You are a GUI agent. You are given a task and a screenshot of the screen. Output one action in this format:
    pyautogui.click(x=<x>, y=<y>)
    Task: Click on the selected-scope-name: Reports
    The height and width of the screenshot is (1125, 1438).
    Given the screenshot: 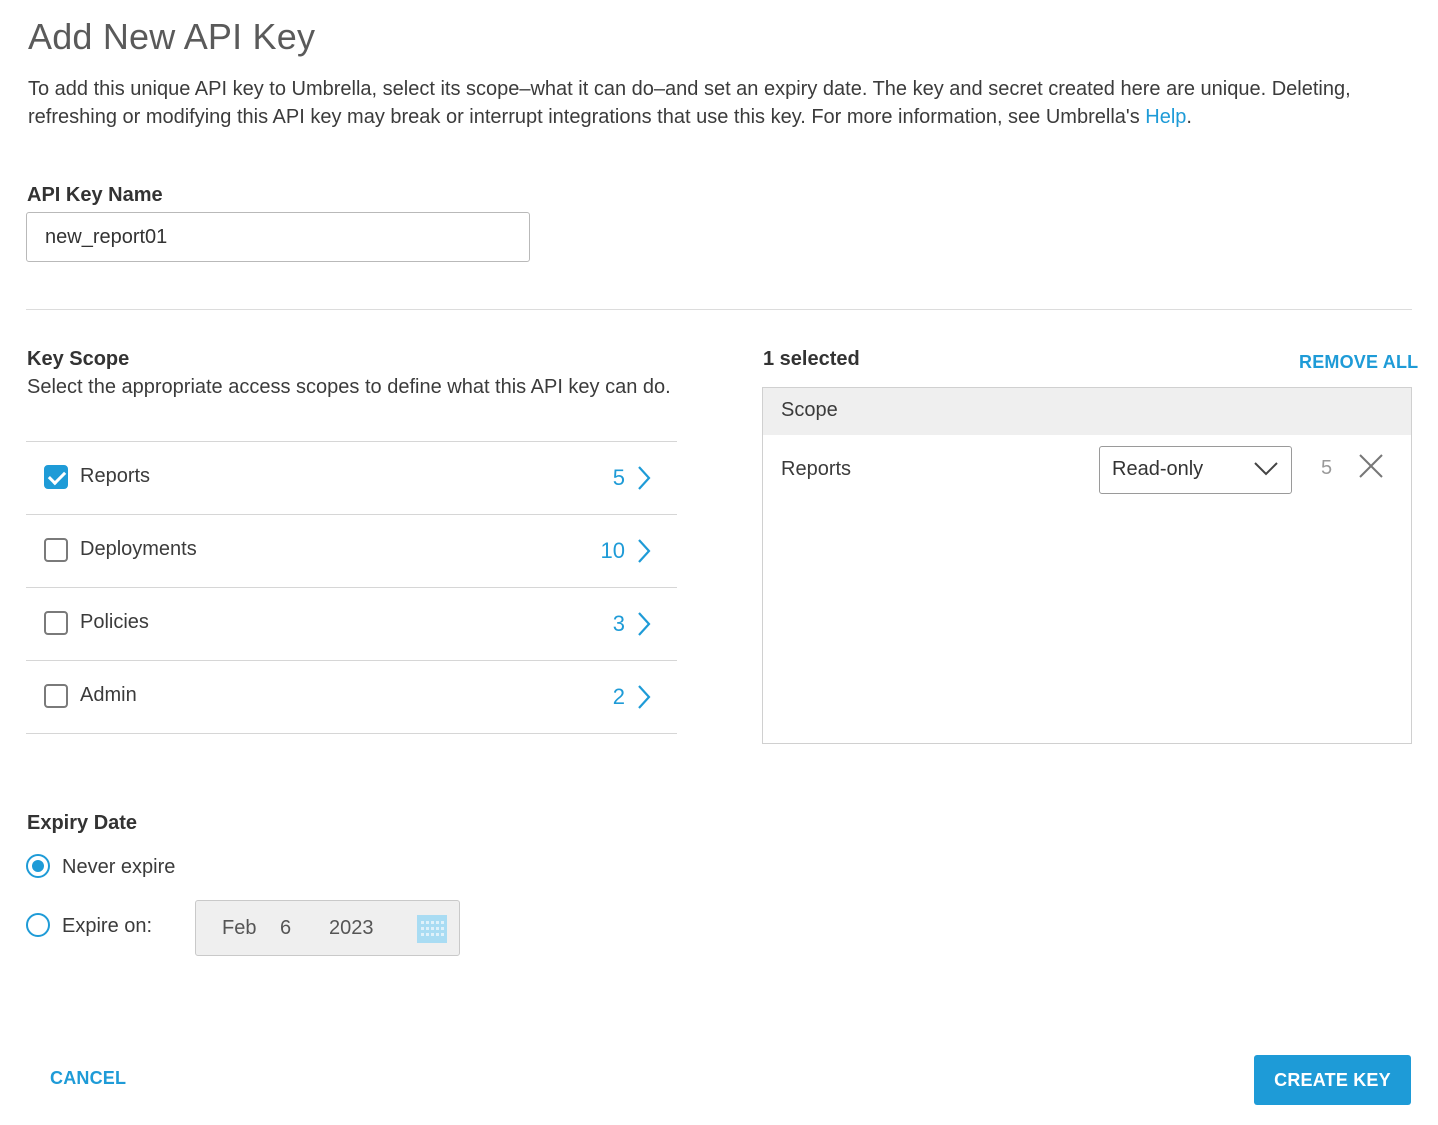 What is the action you would take?
    pyautogui.click(x=816, y=469)
    